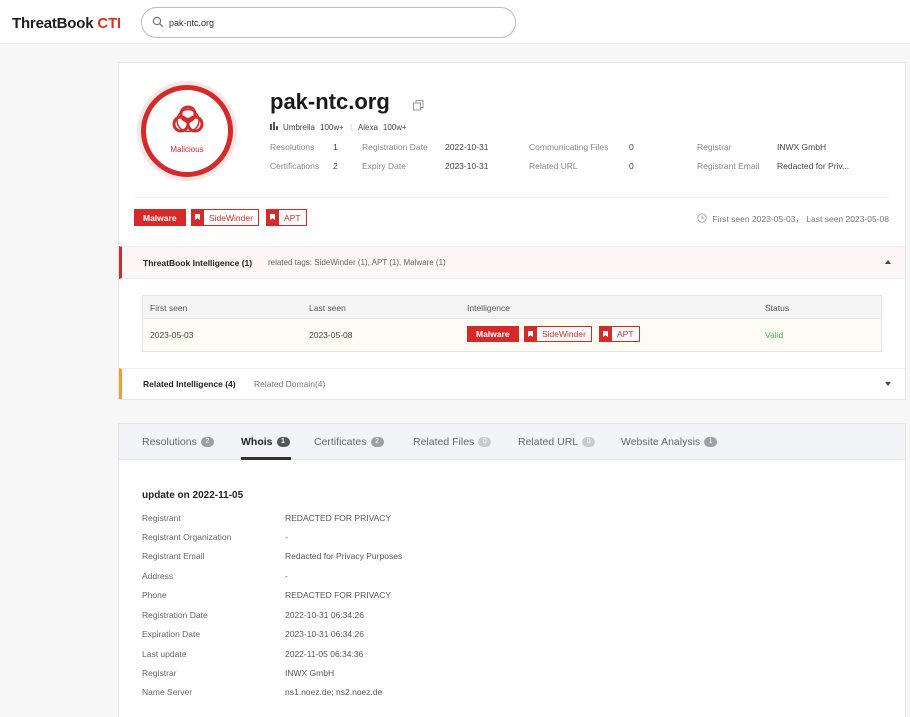 This screenshot has width=910, height=717. Describe the element at coordinates (266, 458) in the screenshot. I see `active-tab-indicator` at that location.